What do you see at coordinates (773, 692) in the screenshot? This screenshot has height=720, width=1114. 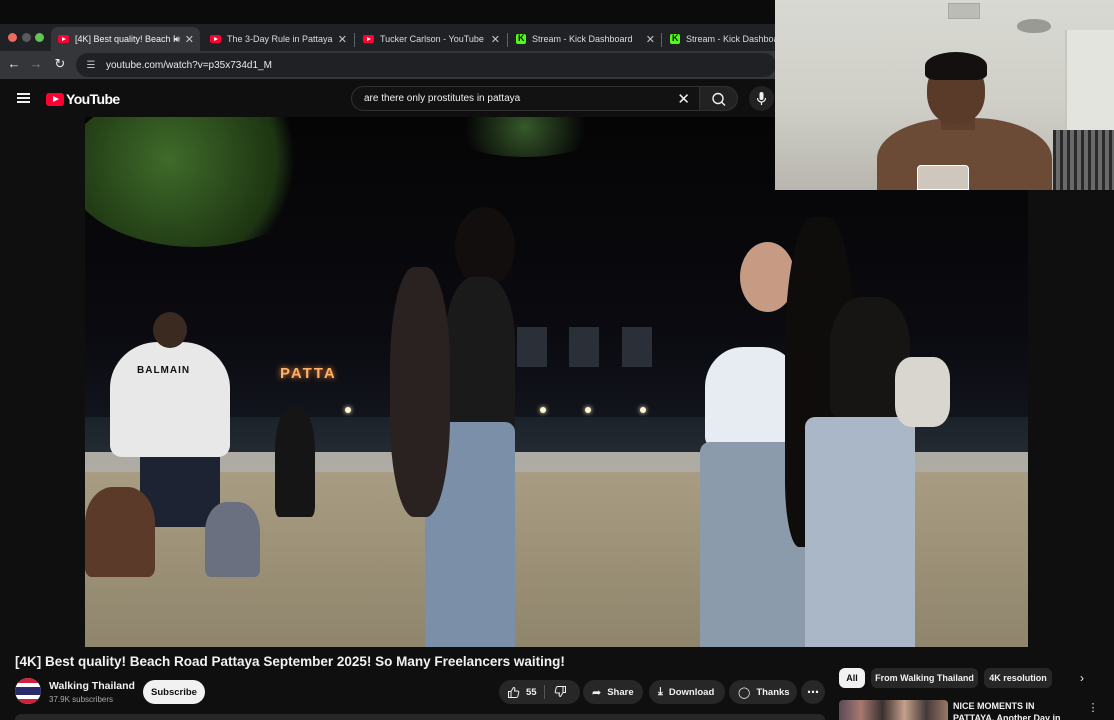 I see `thanks-label: Thanks` at bounding box center [773, 692].